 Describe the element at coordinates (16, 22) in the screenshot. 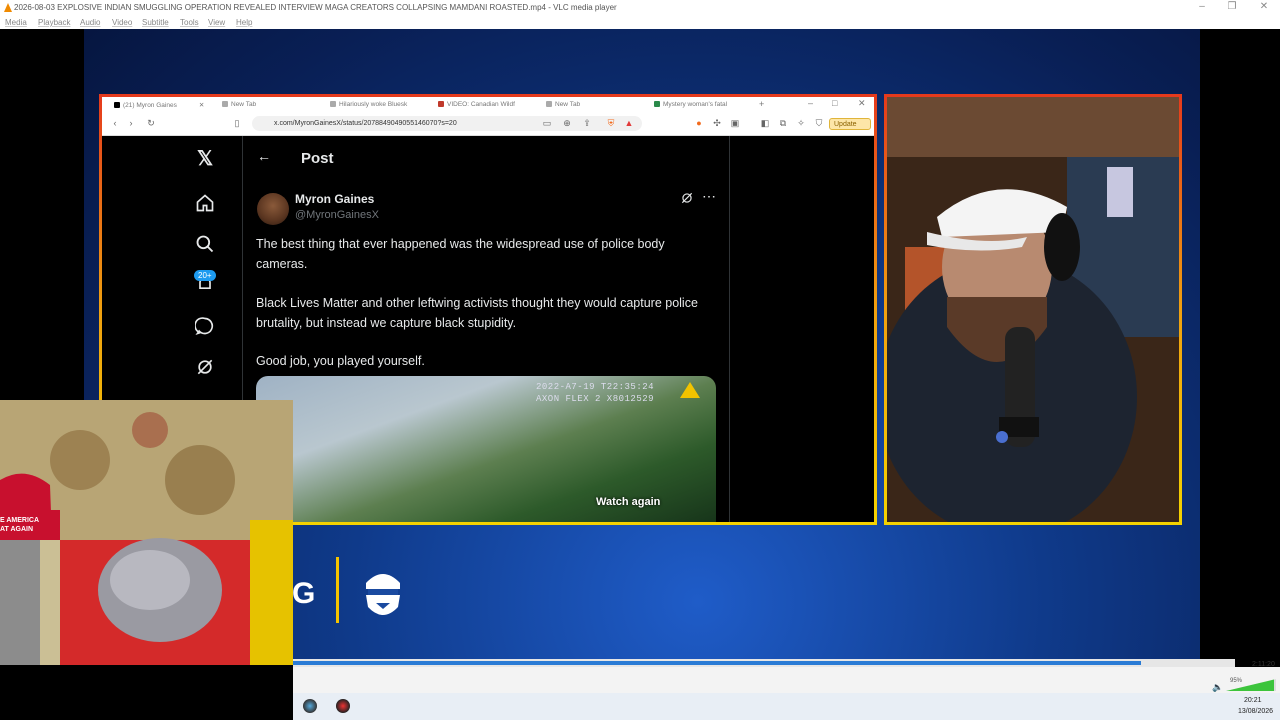

I see `menu-media: Media` at that location.